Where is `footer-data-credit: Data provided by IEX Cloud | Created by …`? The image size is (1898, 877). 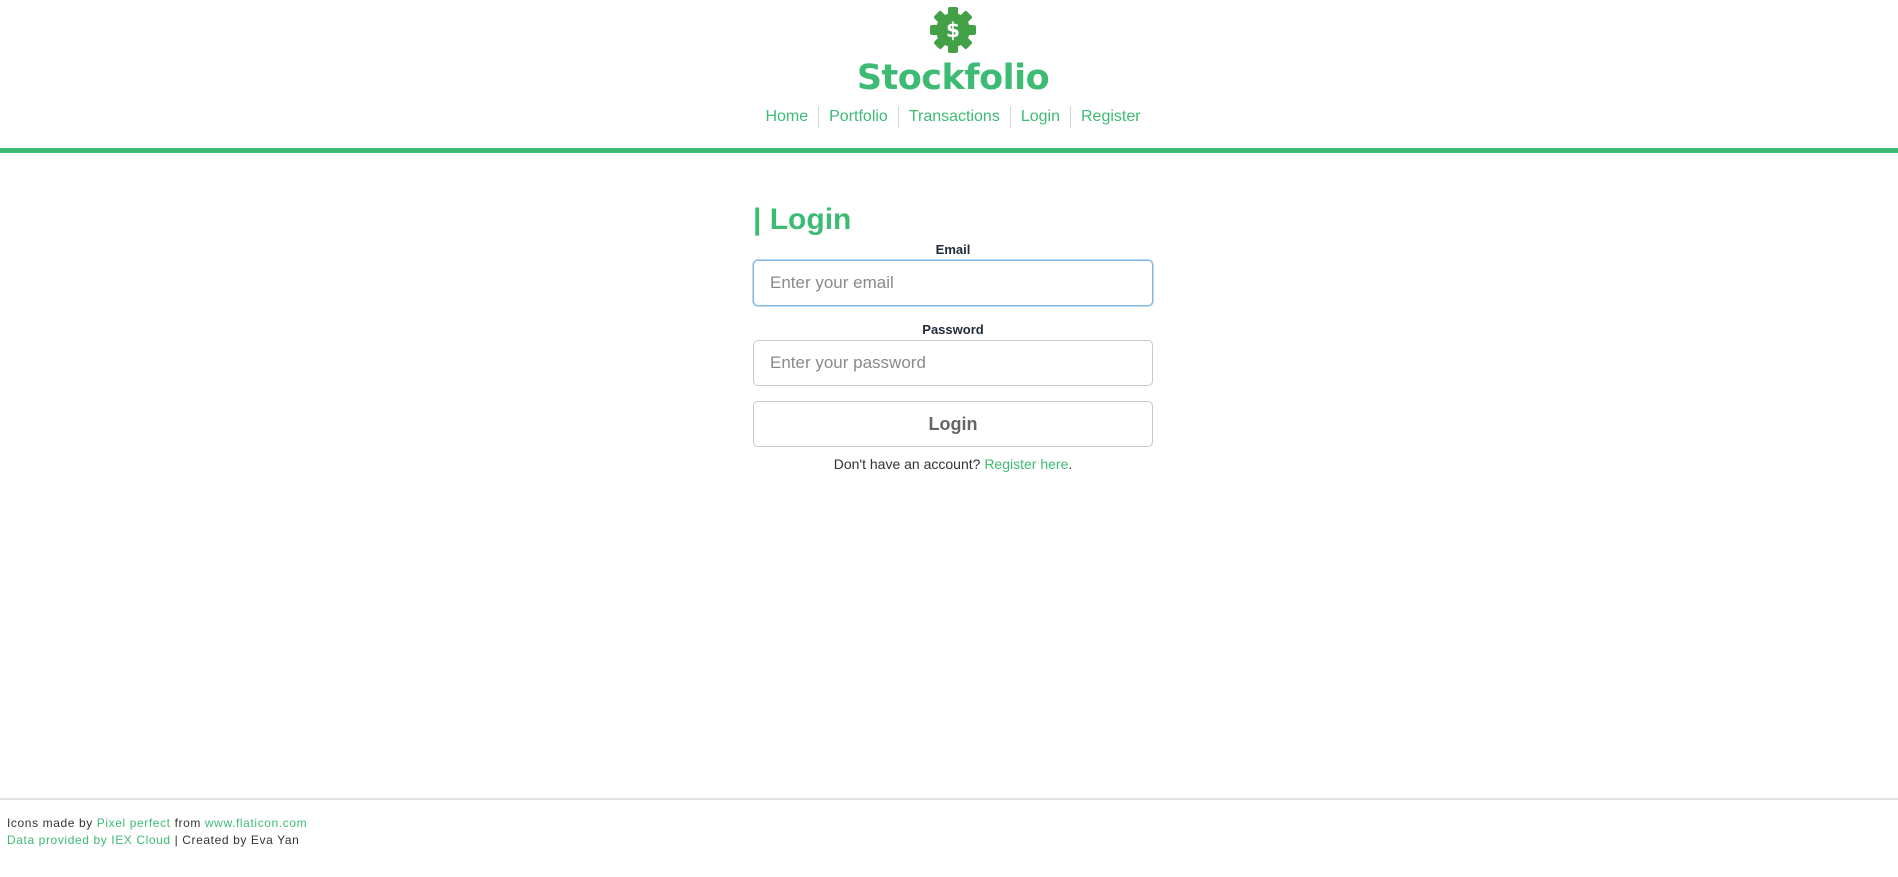 footer-data-credit: Data provided by IEX Cloud | Created by … is located at coordinates (157, 840).